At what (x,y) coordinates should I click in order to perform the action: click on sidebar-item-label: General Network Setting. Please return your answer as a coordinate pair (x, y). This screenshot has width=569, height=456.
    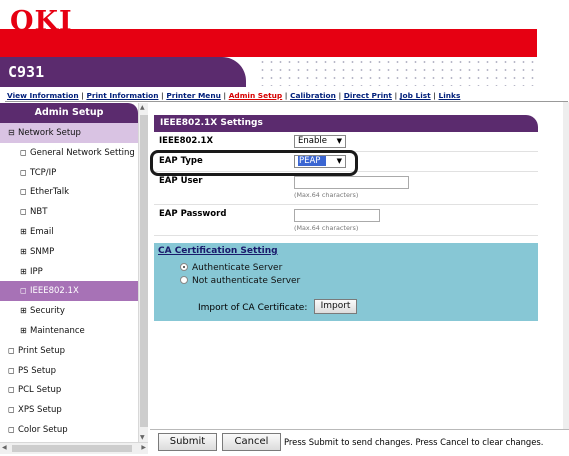
    Looking at the image, I should click on (82, 152).